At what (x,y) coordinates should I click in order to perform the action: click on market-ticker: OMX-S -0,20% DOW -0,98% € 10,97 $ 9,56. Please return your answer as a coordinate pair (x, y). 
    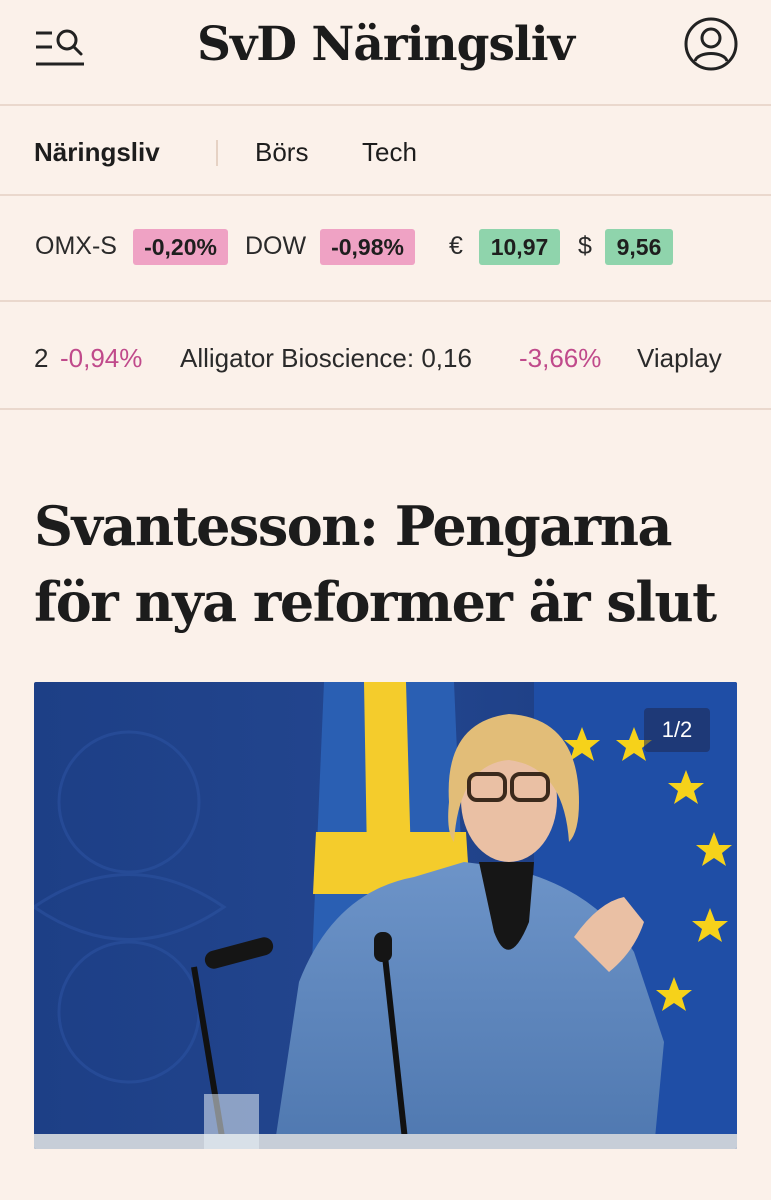
    Looking at the image, I should click on (385, 249).